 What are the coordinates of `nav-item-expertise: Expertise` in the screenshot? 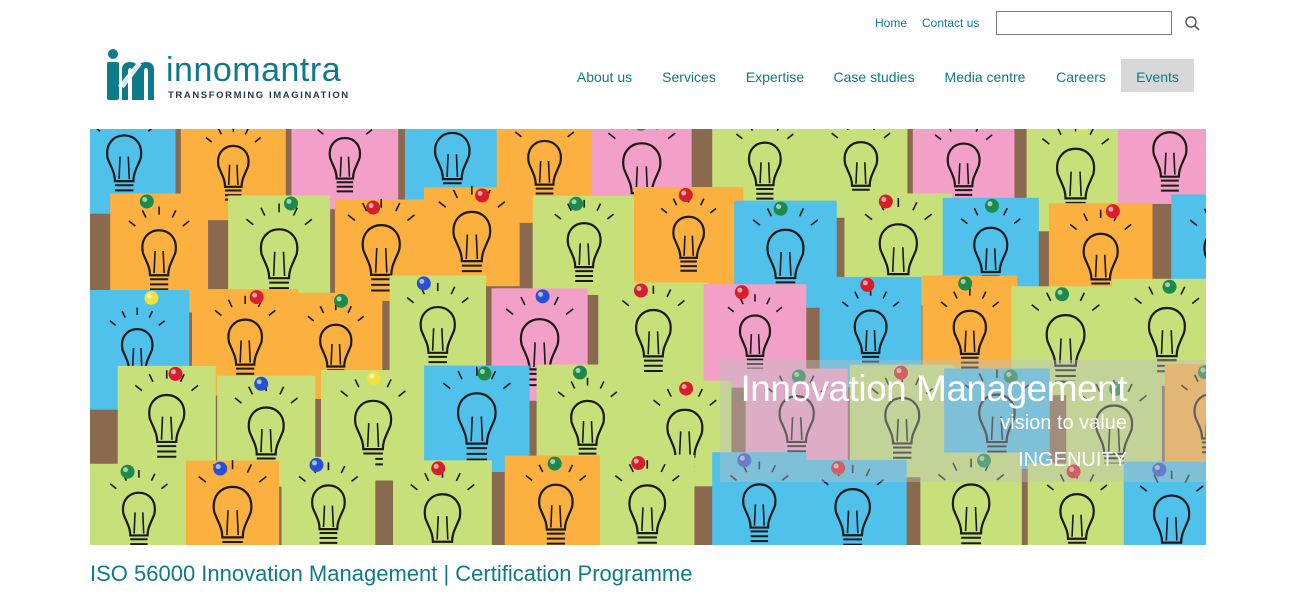 It's located at (775, 75).